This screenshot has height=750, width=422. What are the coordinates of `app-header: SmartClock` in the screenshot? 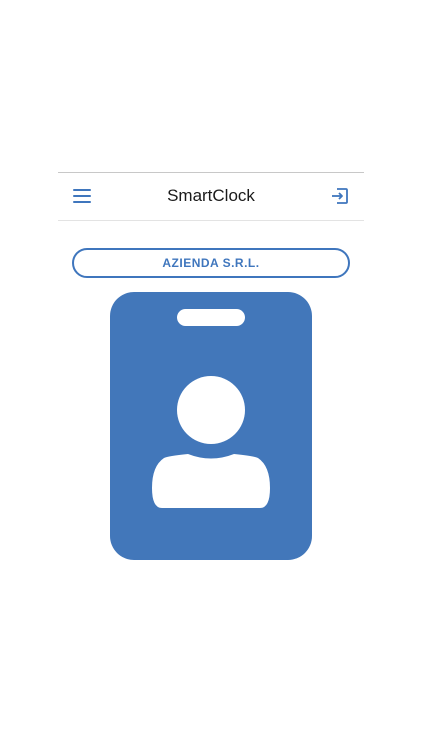 It's located at (211, 197).